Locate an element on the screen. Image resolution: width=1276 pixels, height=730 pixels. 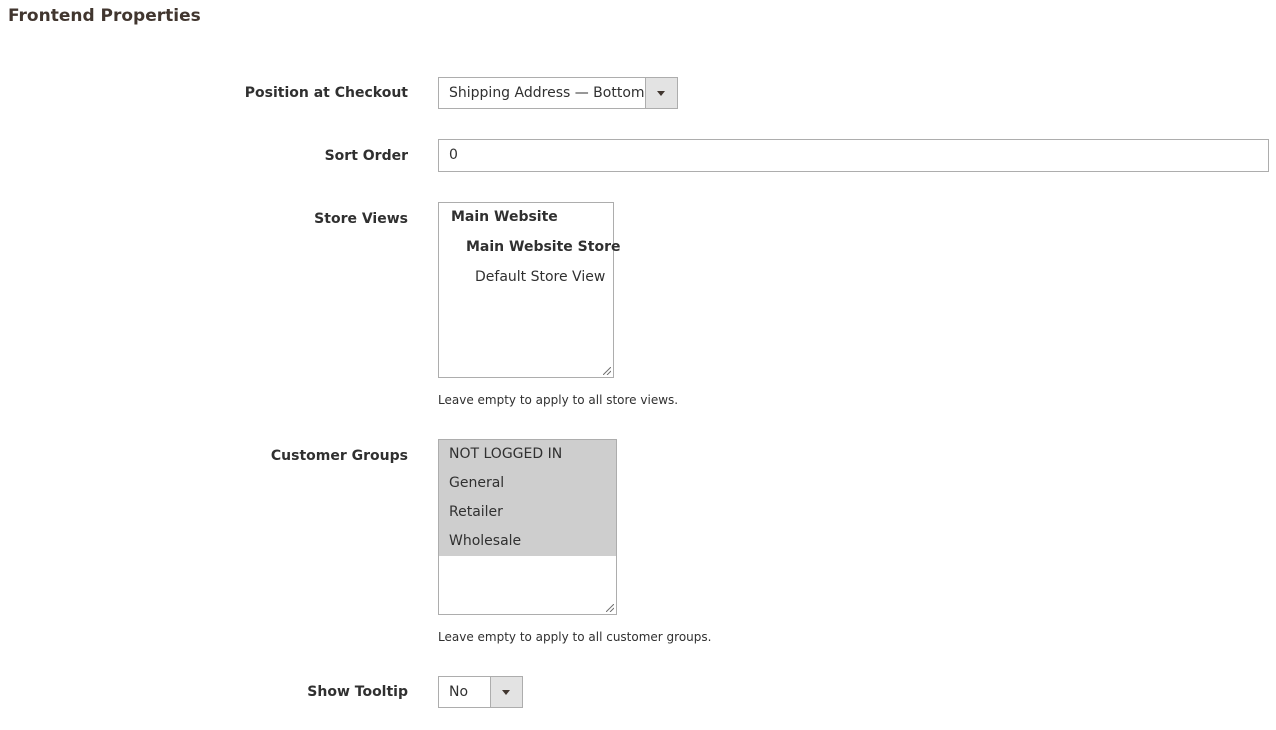
customer-groups-option-guest: NOT LOGGED IN (Guest) is located at coordinates (527, 465).